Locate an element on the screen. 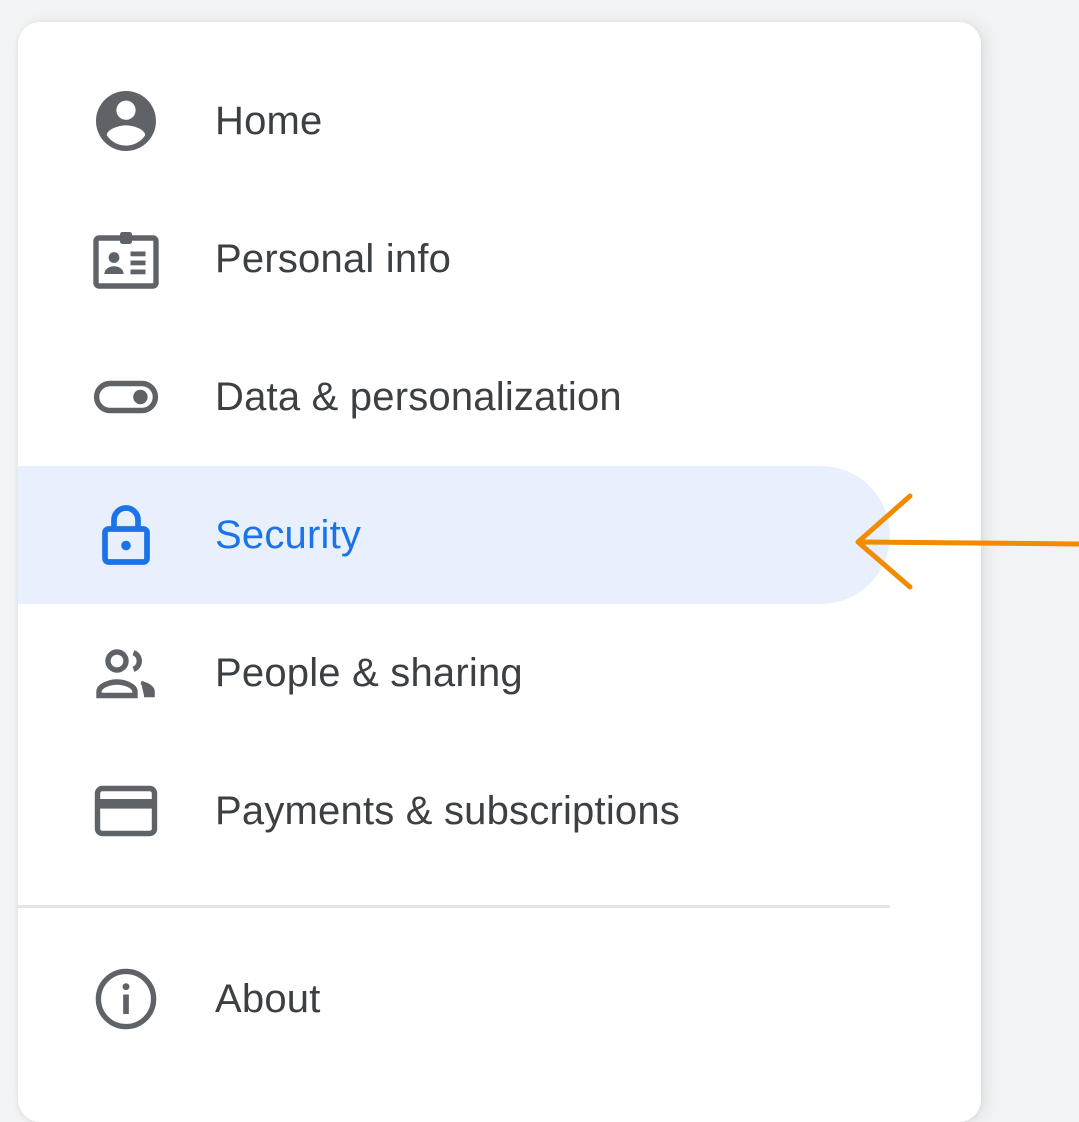 Image resolution: width=1079 pixels, height=1122 pixels. people-icon is located at coordinates (126, 673).